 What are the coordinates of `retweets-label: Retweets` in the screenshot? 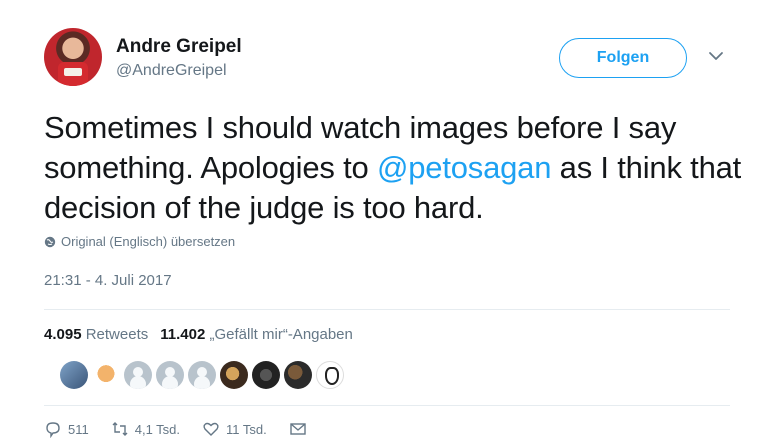 It's located at (117, 334).